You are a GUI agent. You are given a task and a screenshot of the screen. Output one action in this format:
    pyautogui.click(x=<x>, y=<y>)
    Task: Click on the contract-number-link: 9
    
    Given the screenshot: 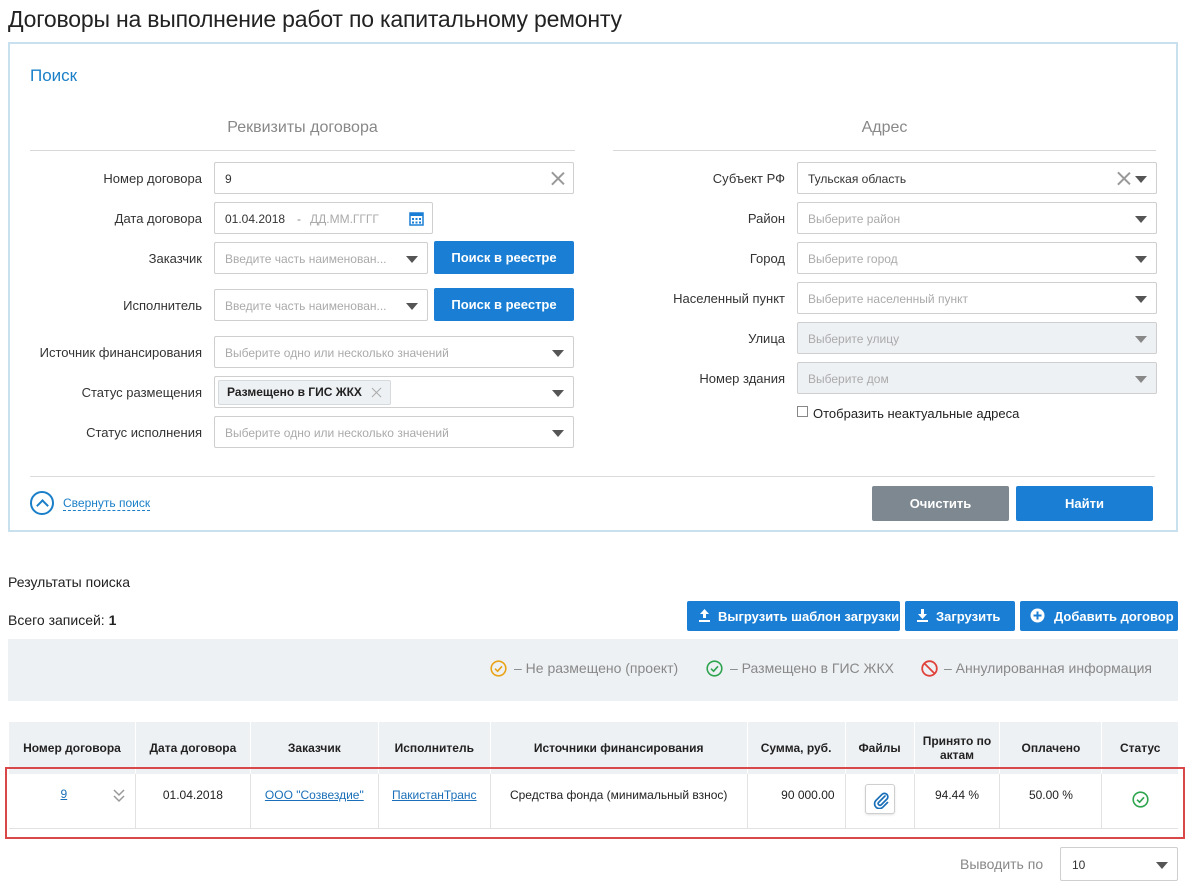 What is the action you would take?
    pyautogui.click(x=64, y=794)
    